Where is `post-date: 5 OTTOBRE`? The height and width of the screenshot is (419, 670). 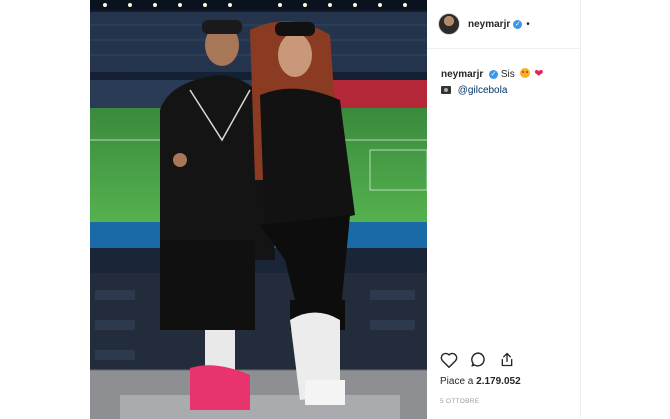
post-date: 5 OTTOBRE is located at coordinates (460, 401).